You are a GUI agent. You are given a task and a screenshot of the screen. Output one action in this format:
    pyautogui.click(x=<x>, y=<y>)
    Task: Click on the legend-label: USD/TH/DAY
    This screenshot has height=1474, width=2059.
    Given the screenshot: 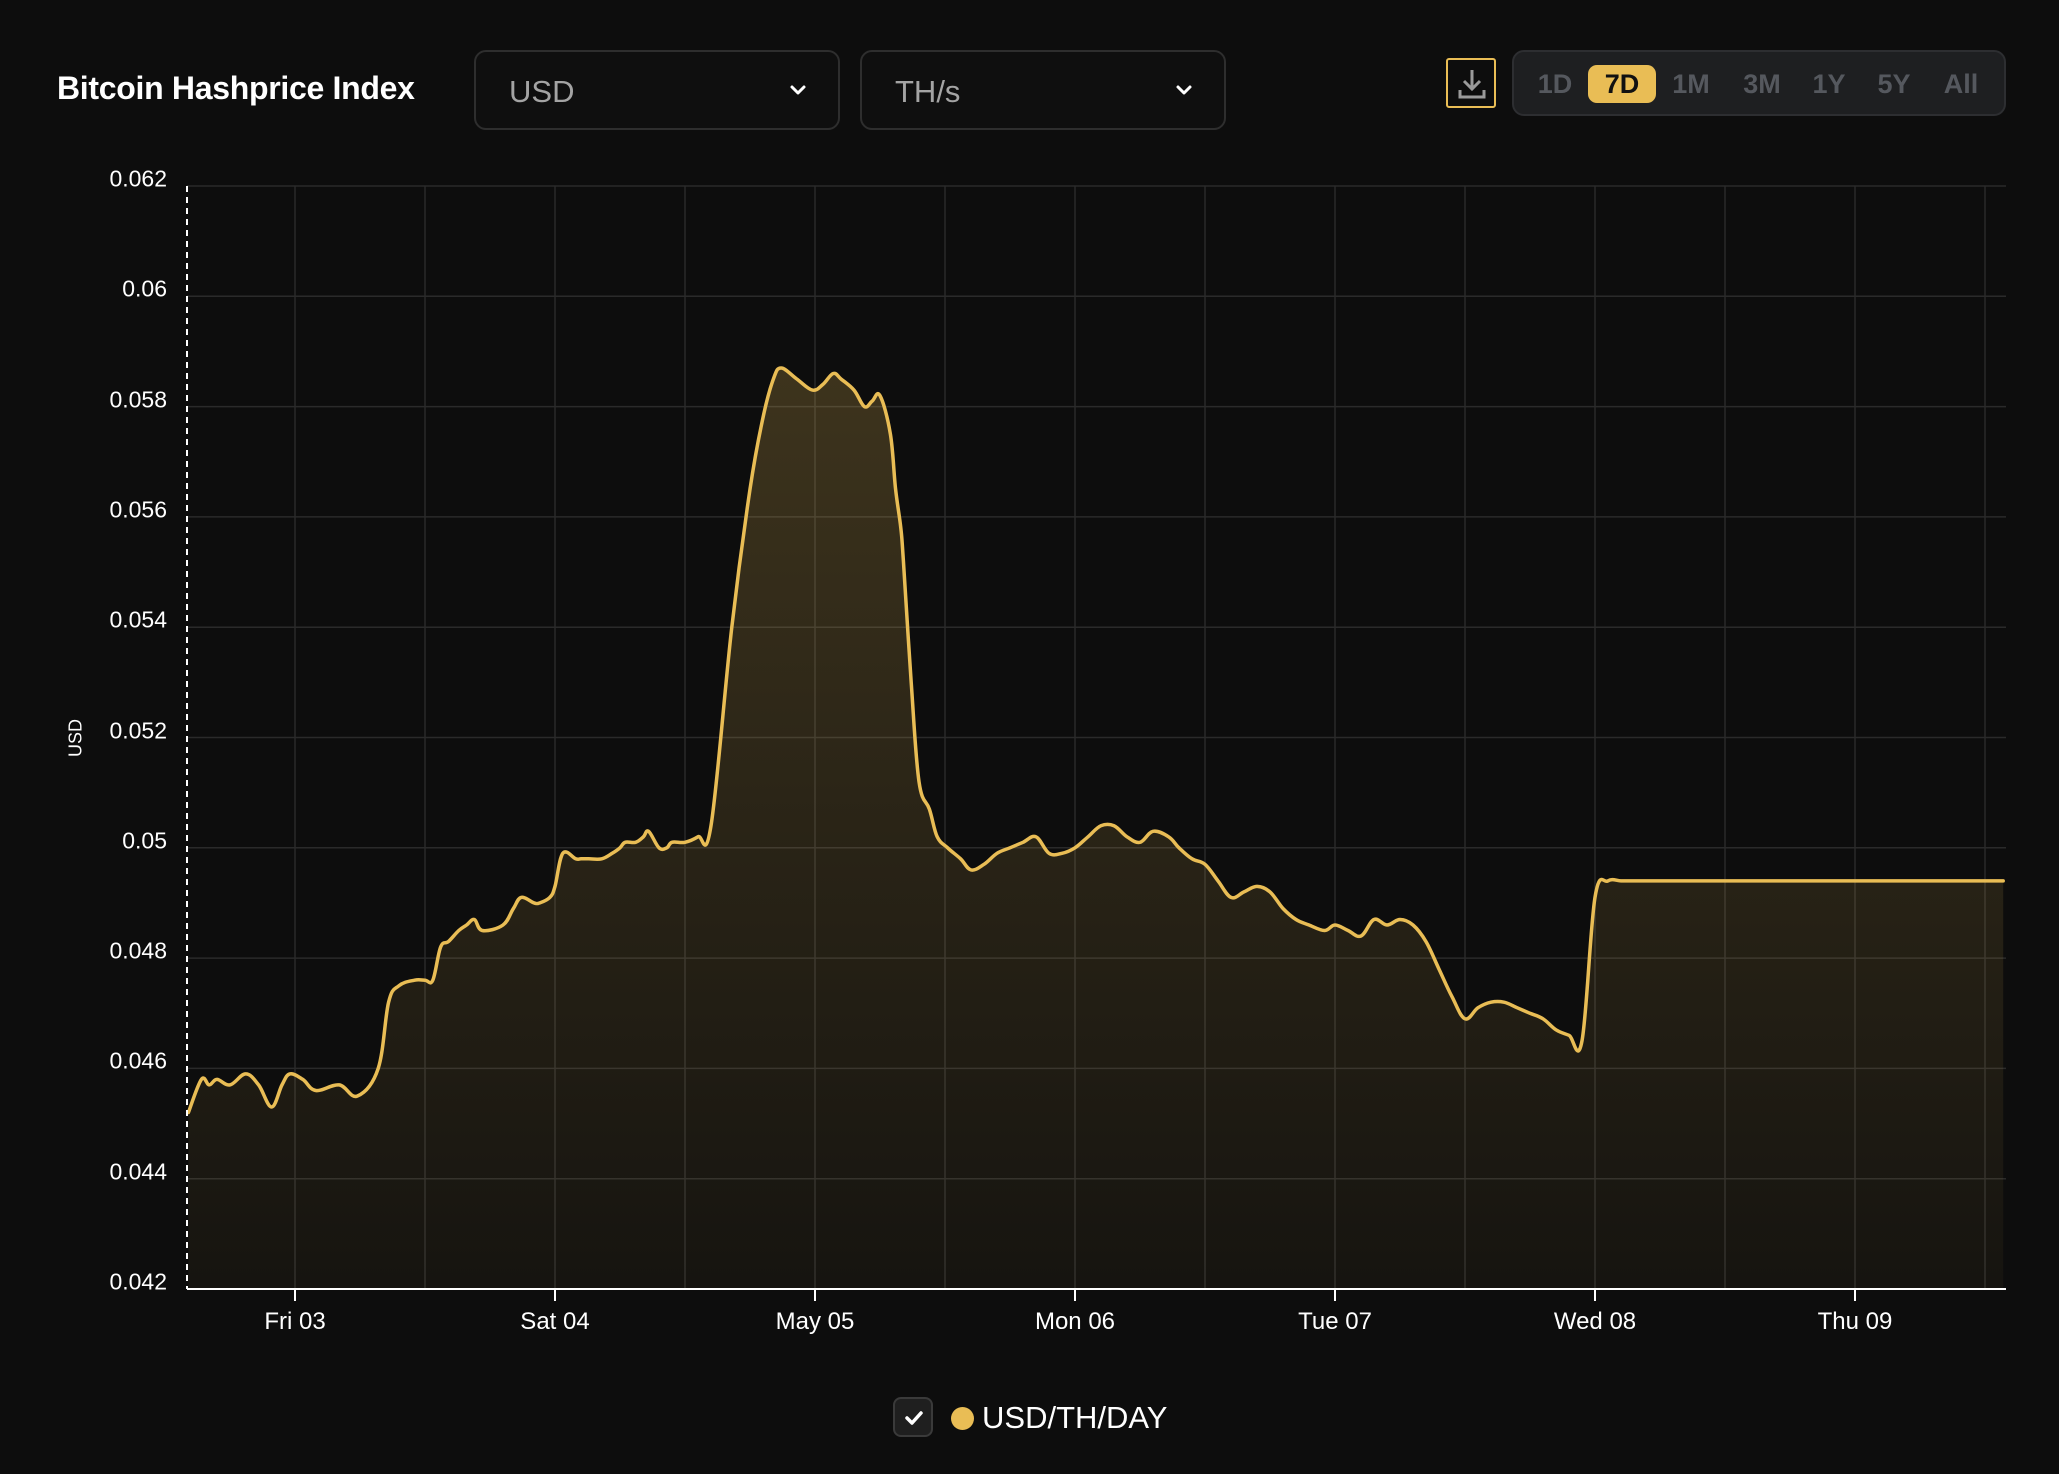 What is the action you would take?
    pyautogui.click(x=1075, y=1417)
    